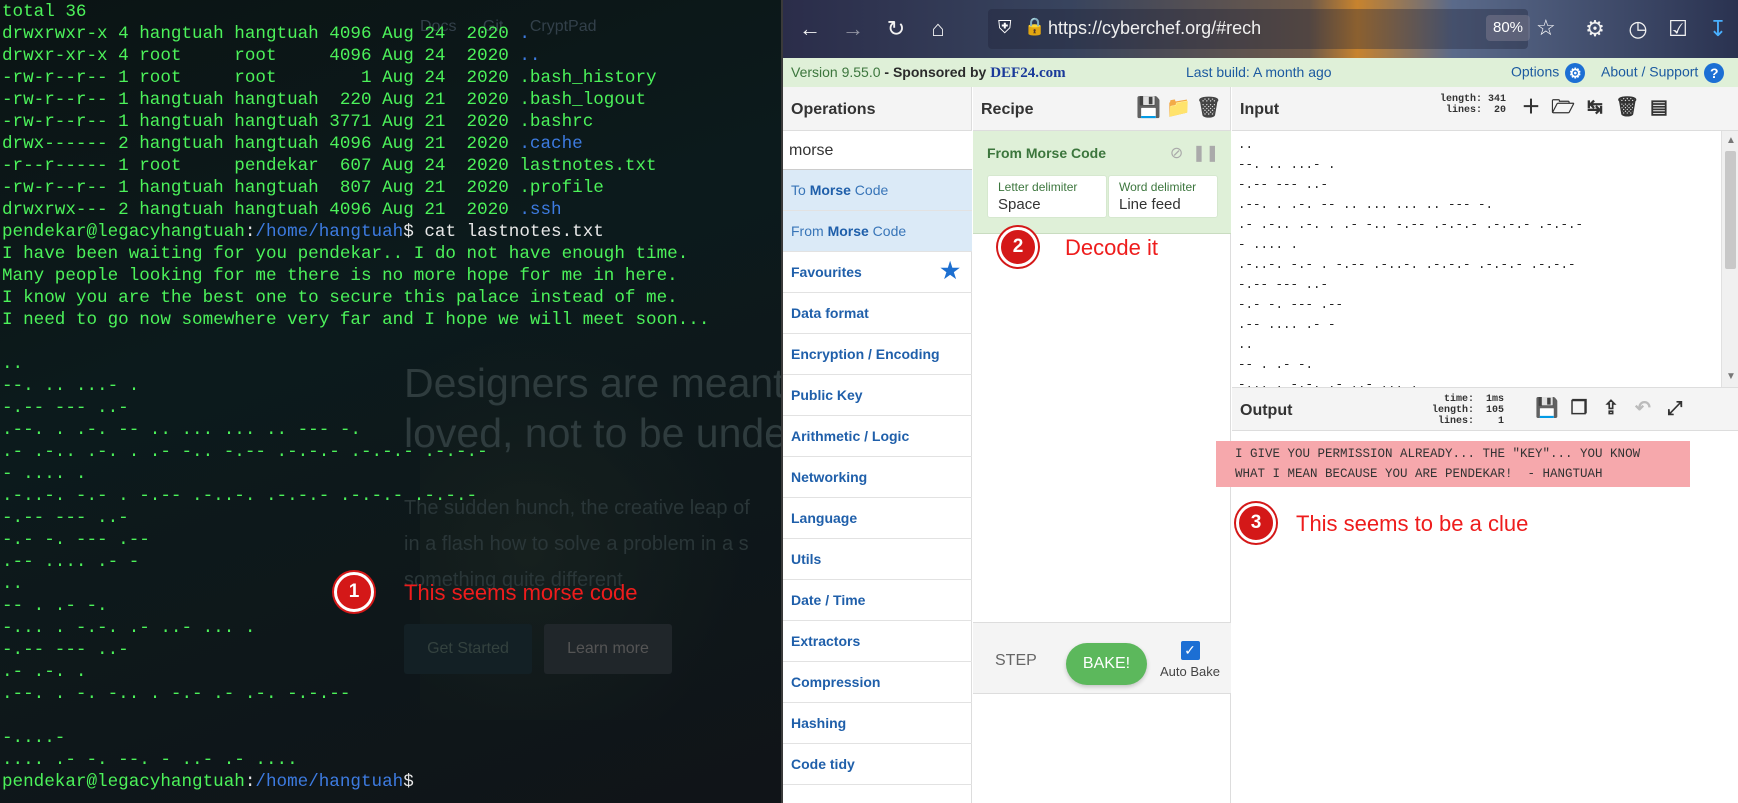  I want to click on terminal-text: .--. . .-. -- .. ... ... .. --- -., so click(181, 430).